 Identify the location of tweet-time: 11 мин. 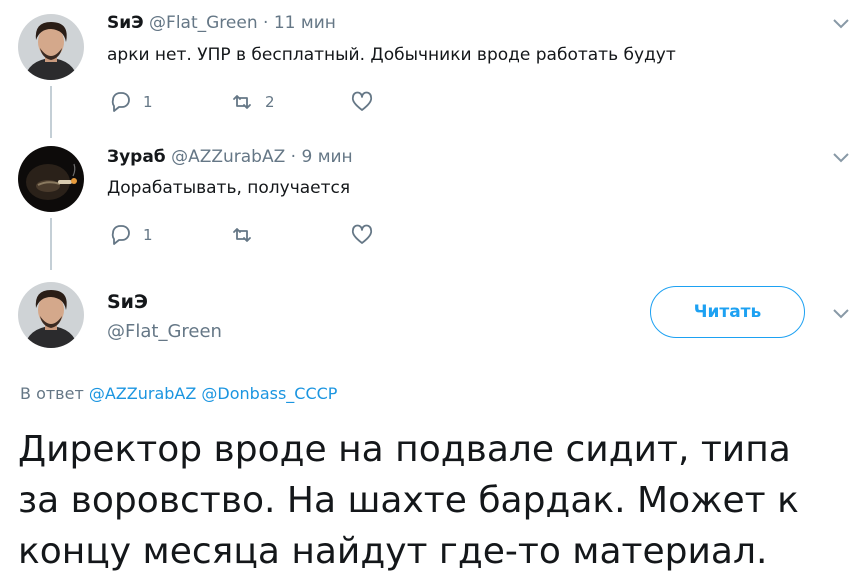
(305, 23).